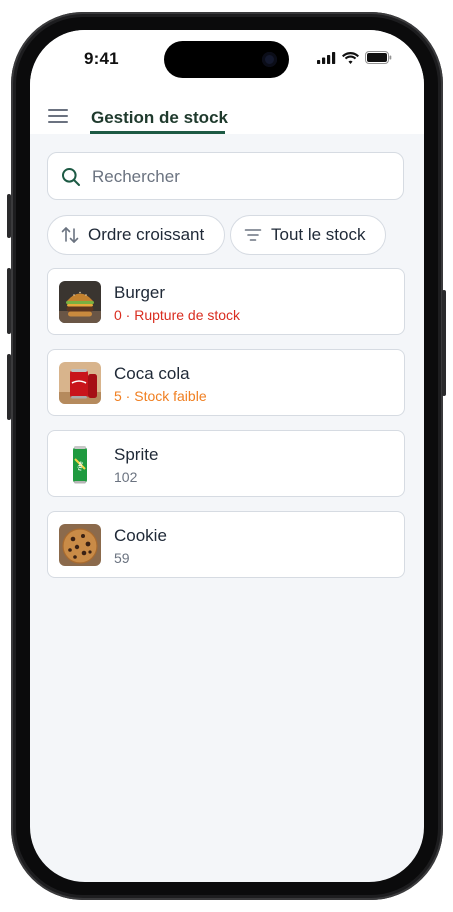 The width and height of the screenshot is (453, 912). Describe the element at coordinates (326, 57) in the screenshot. I see `cellular-signal-icon` at that location.